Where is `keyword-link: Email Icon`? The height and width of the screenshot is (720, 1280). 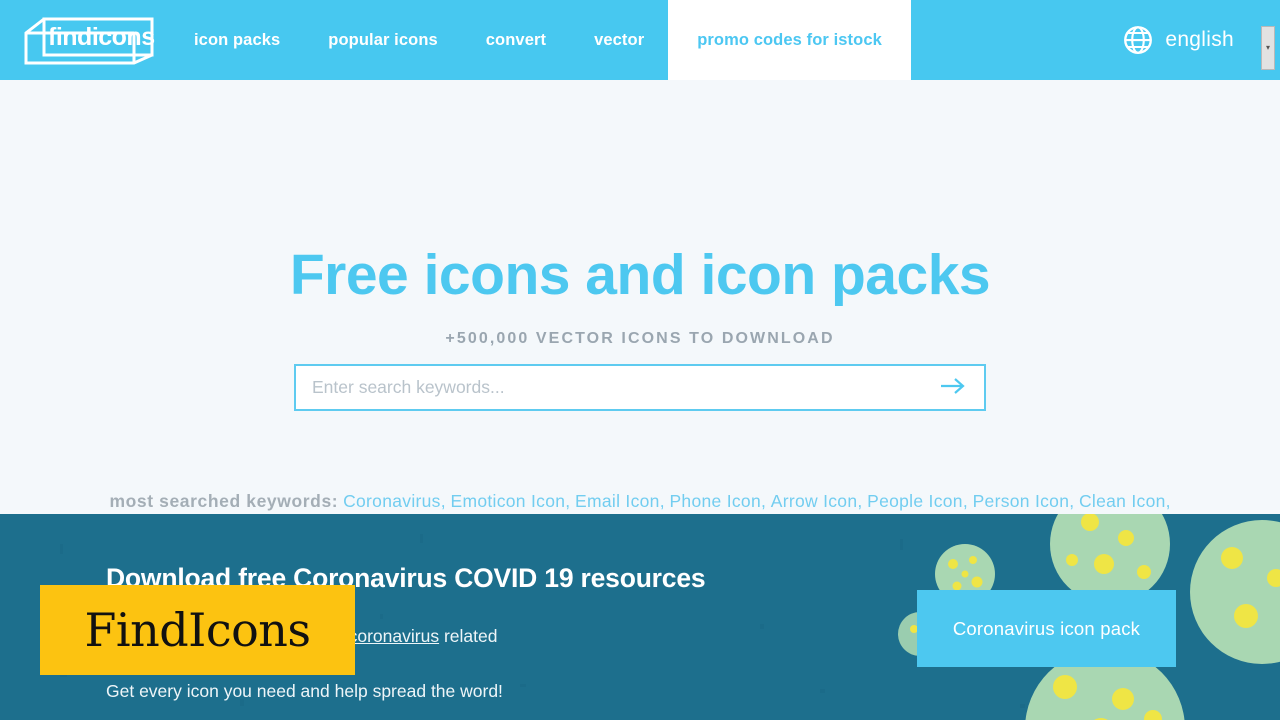 keyword-link: Email Icon is located at coordinates (617, 501).